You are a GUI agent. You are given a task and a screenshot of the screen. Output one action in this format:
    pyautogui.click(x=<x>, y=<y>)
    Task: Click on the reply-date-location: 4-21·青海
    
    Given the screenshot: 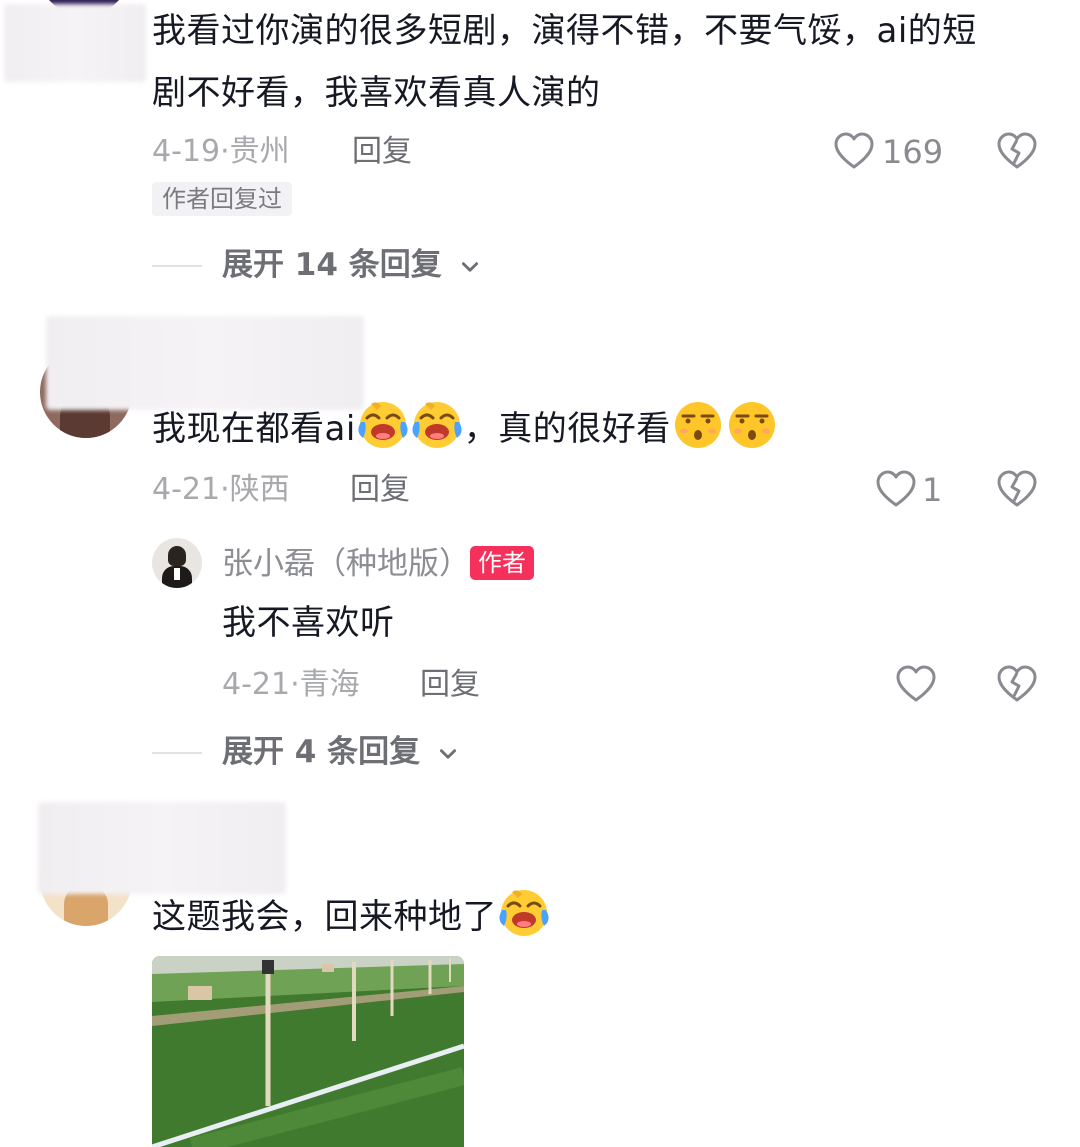 What is the action you would take?
    pyautogui.click(x=291, y=684)
    